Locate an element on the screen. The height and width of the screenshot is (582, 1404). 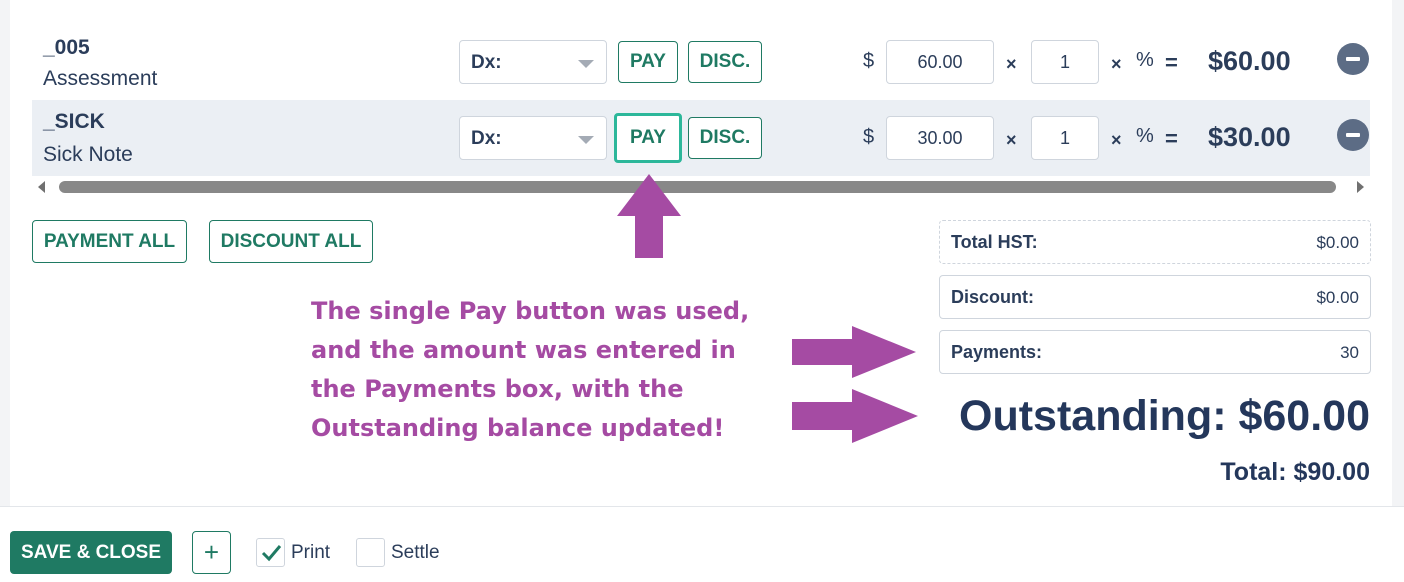
add-button: + is located at coordinates (211, 552).